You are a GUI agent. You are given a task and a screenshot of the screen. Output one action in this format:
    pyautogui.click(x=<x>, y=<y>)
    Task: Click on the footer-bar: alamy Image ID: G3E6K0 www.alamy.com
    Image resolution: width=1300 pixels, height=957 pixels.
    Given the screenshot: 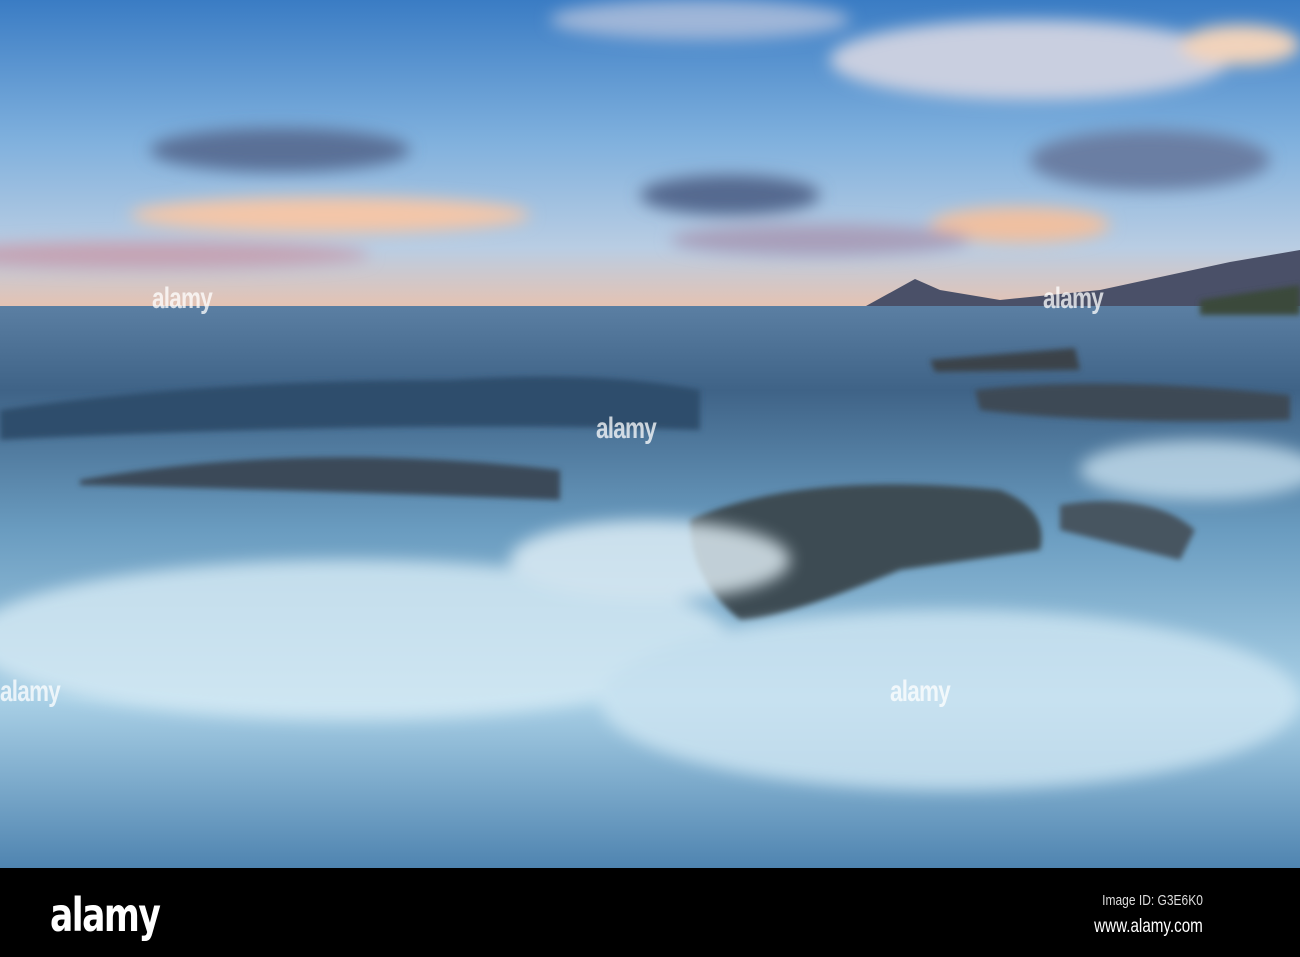 What is the action you would take?
    pyautogui.click(x=650, y=912)
    